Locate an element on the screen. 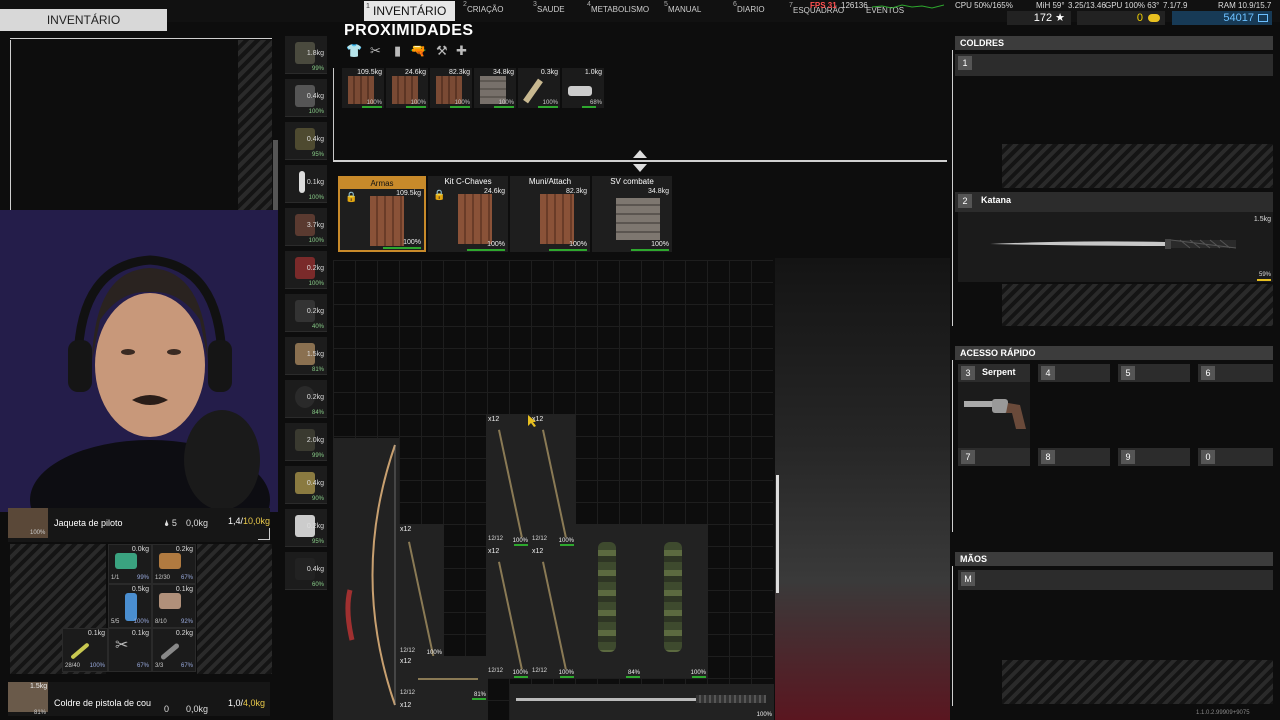  resize-handle is located at coordinates (264, 534).